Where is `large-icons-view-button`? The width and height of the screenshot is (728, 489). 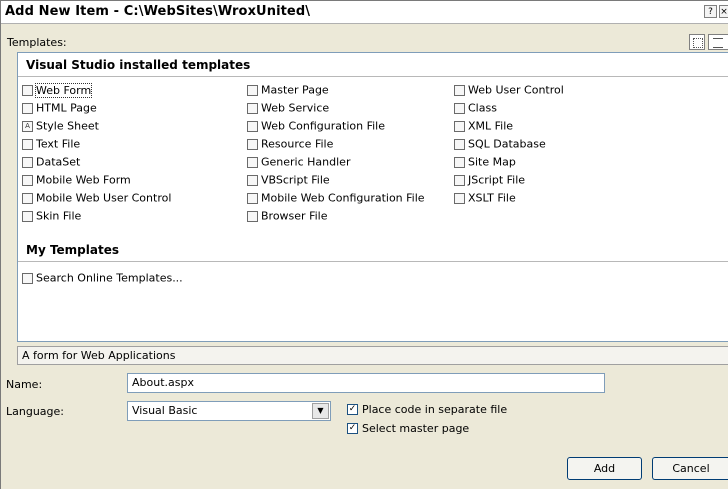
large-icons-view-button is located at coordinates (697, 42).